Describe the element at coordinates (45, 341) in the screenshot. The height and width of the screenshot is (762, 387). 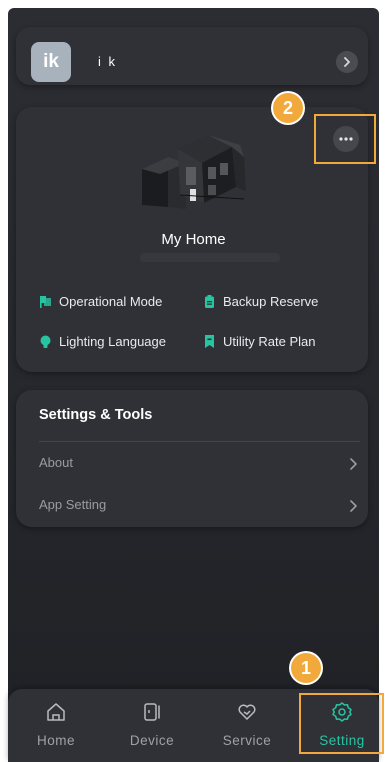
I see `bulb-icon` at that location.